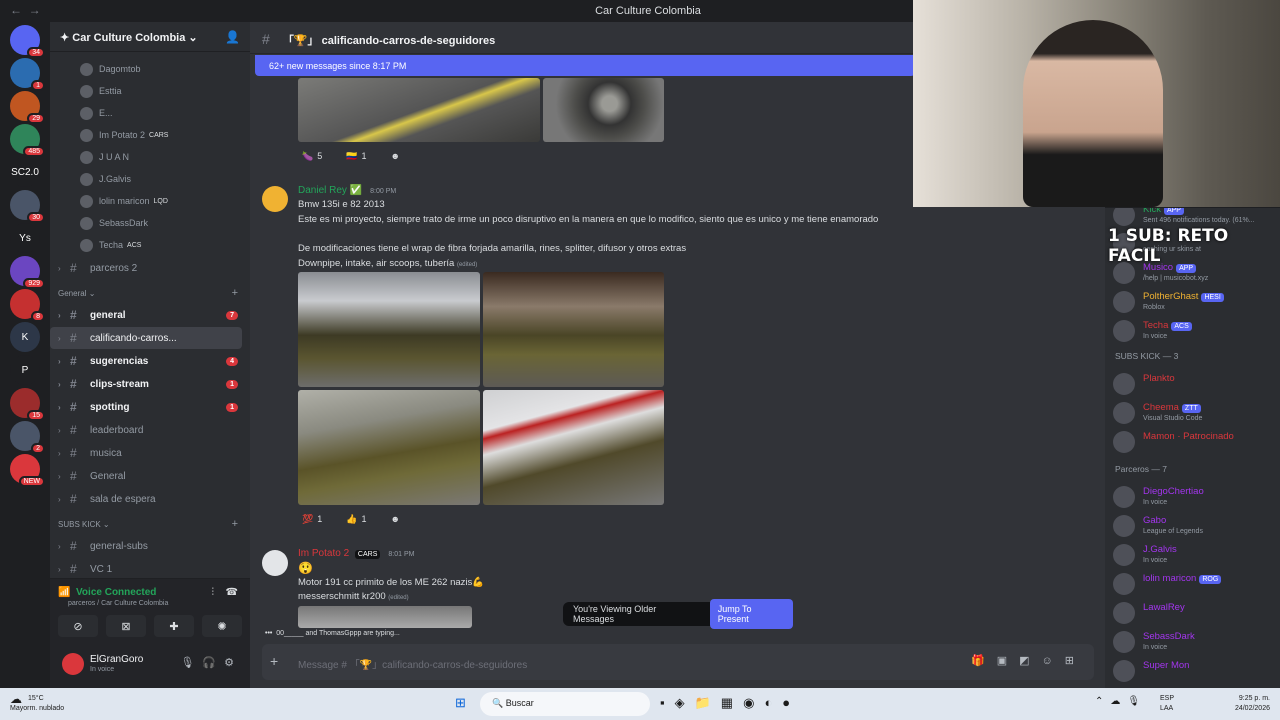  What do you see at coordinates (1193, 643) in the screenshot?
I see `member-item: SebassDark In voice` at bounding box center [1193, 643].